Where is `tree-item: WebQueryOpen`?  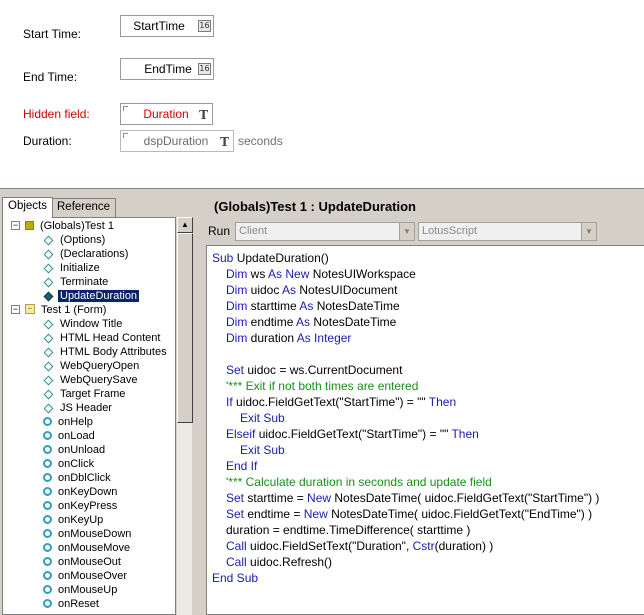 tree-item: WebQueryOpen is located at coordinates (92, 366).